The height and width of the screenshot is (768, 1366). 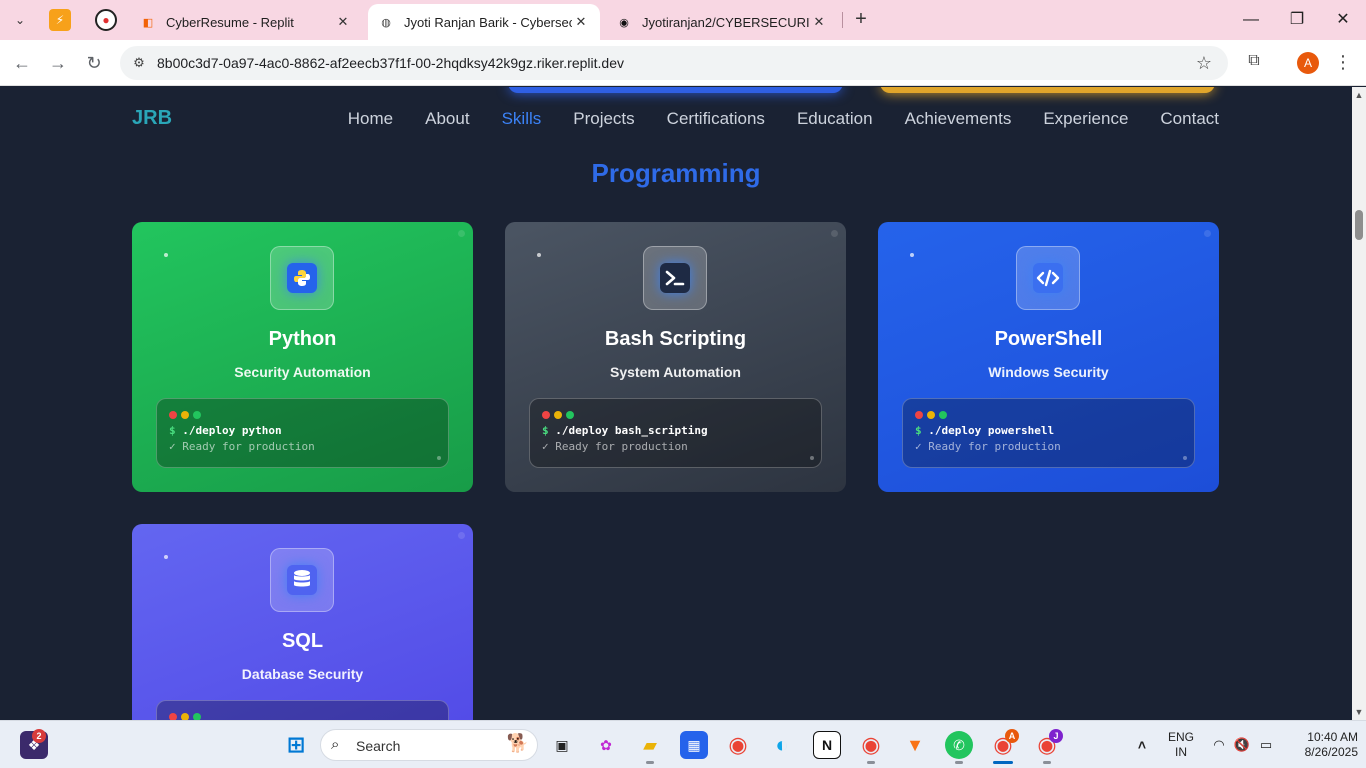 I want to click on skill-card-sql: SQL Database Security, so click(x=302, y=622).